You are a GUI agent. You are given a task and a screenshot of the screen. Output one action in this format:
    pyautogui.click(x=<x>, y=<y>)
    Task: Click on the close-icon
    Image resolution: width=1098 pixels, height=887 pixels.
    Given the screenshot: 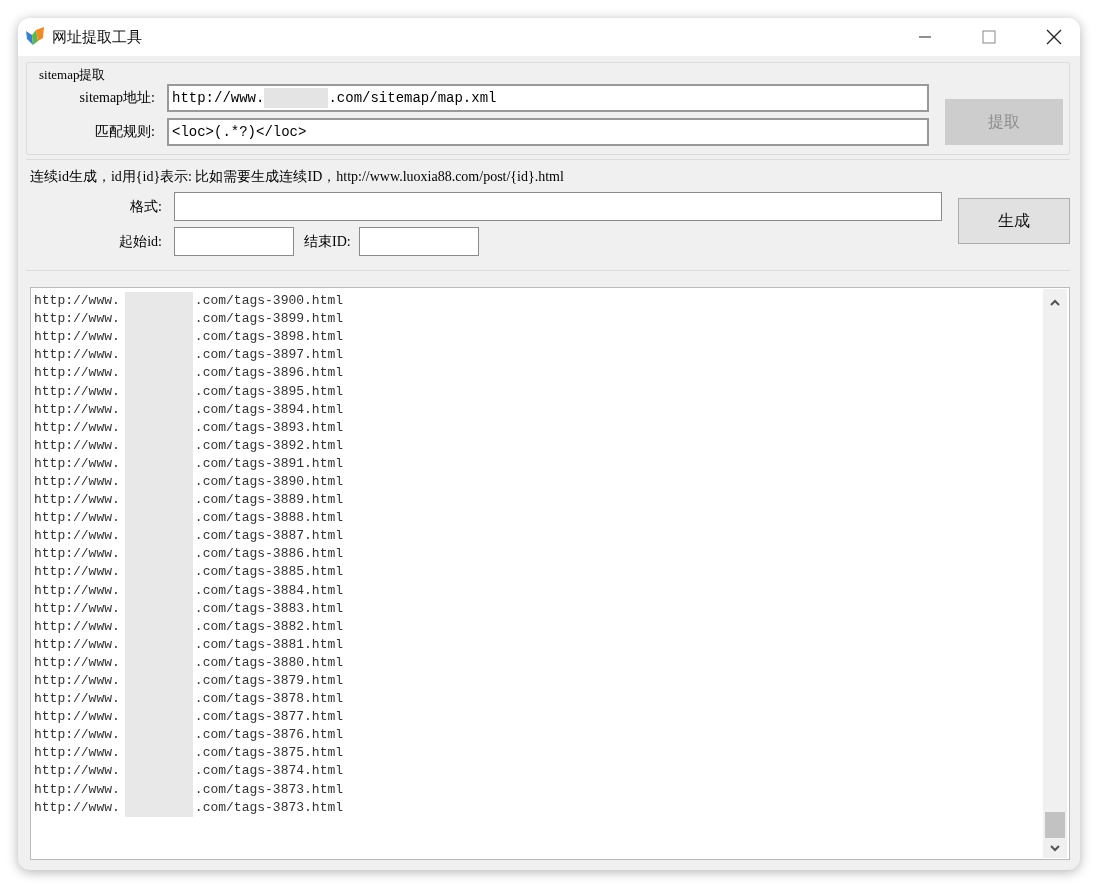 What is the action you would take?
    pyautogui.click(x=1054, y=37)
    